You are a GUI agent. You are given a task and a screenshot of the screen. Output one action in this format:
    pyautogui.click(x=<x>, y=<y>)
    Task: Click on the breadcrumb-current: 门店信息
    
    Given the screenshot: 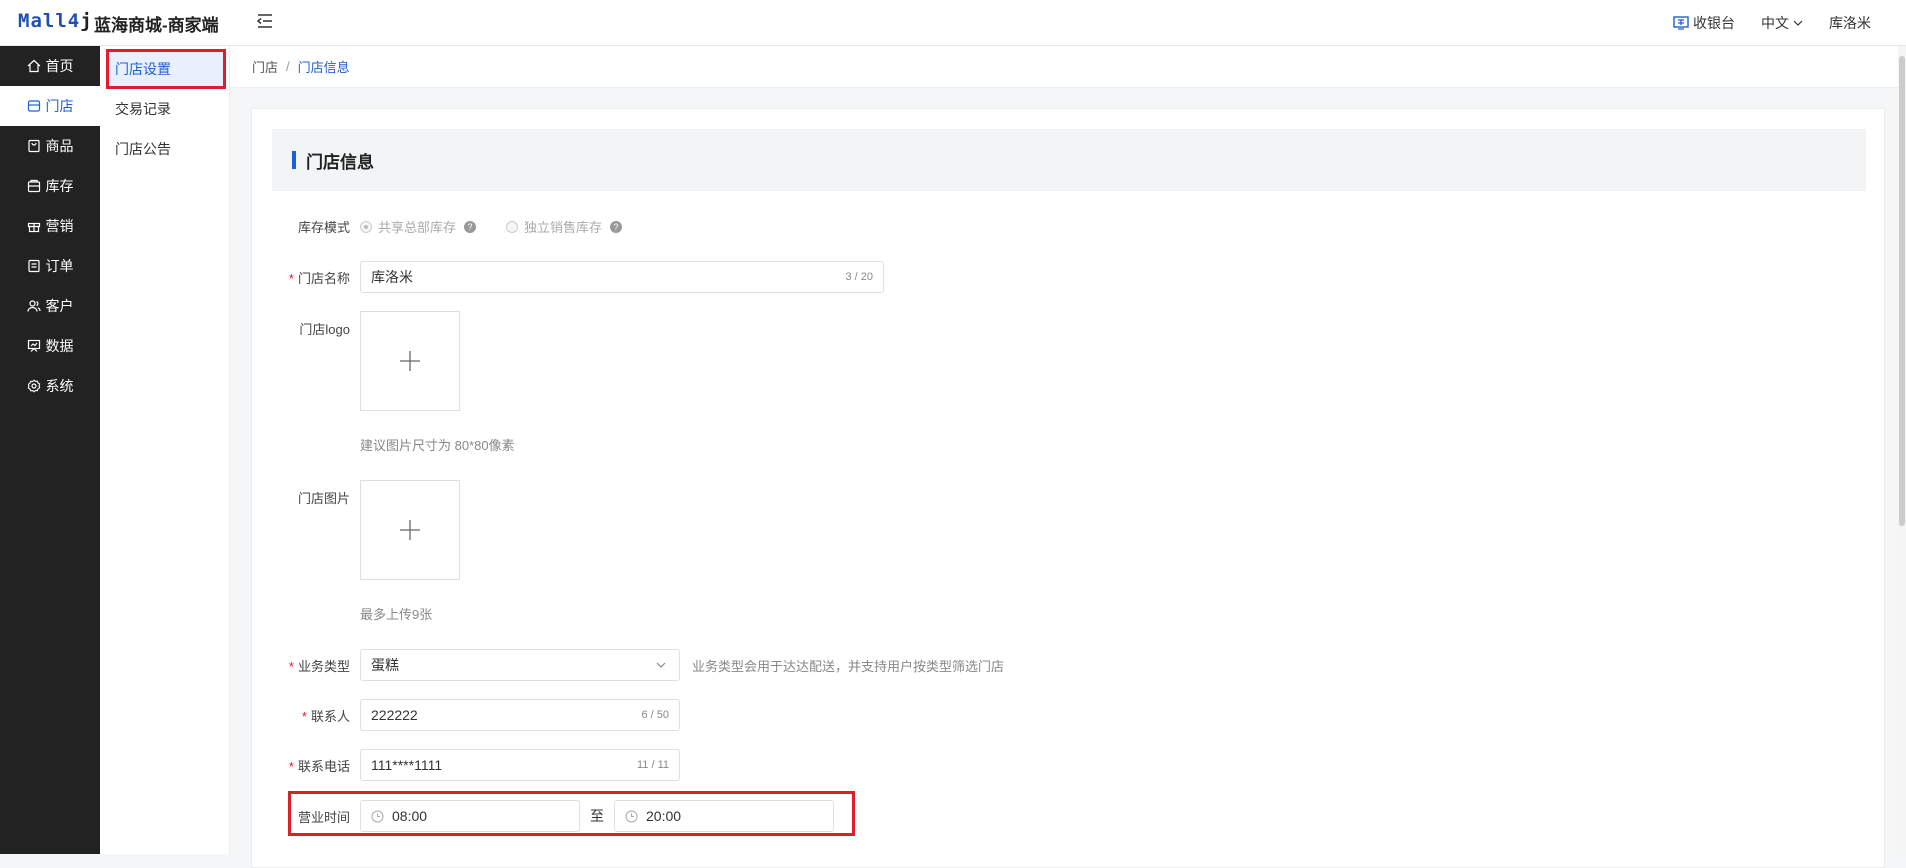 What is the action you would take?
    pyautogui.click(x=323, y=67)
    